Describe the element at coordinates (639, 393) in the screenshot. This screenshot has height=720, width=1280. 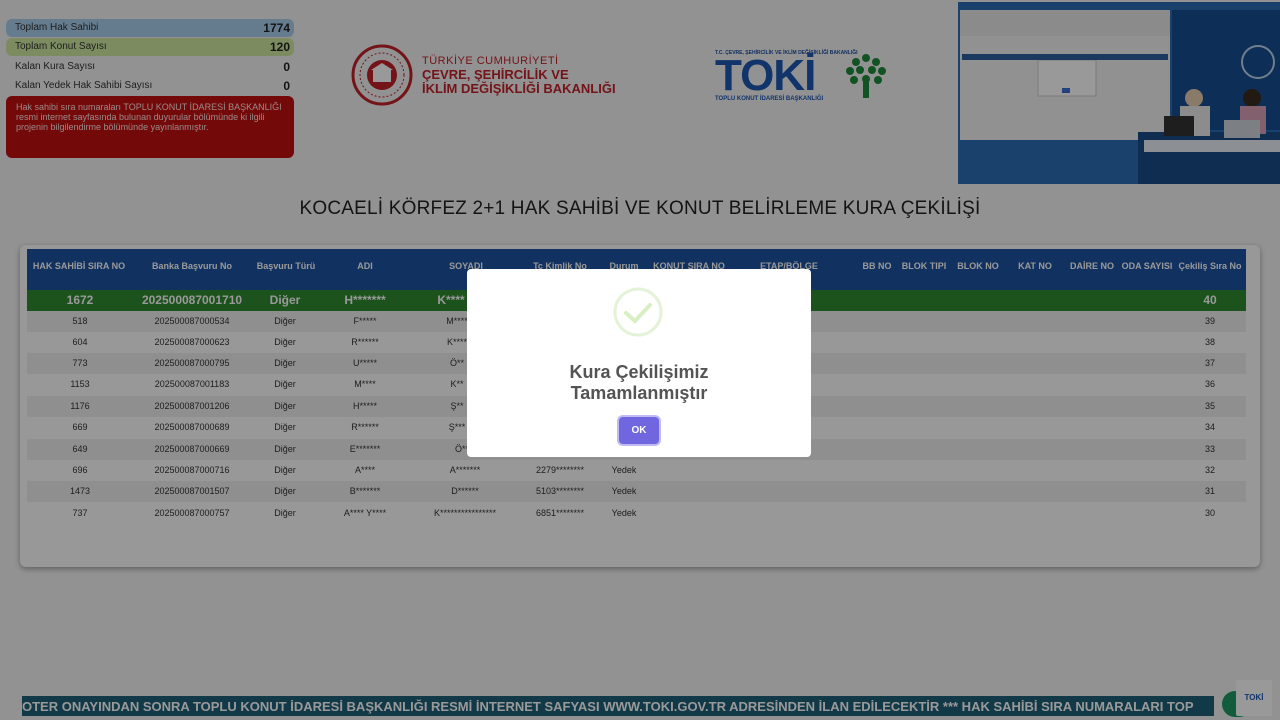
I see `dialog-title-line: Tamamlanmıştır` at that location.